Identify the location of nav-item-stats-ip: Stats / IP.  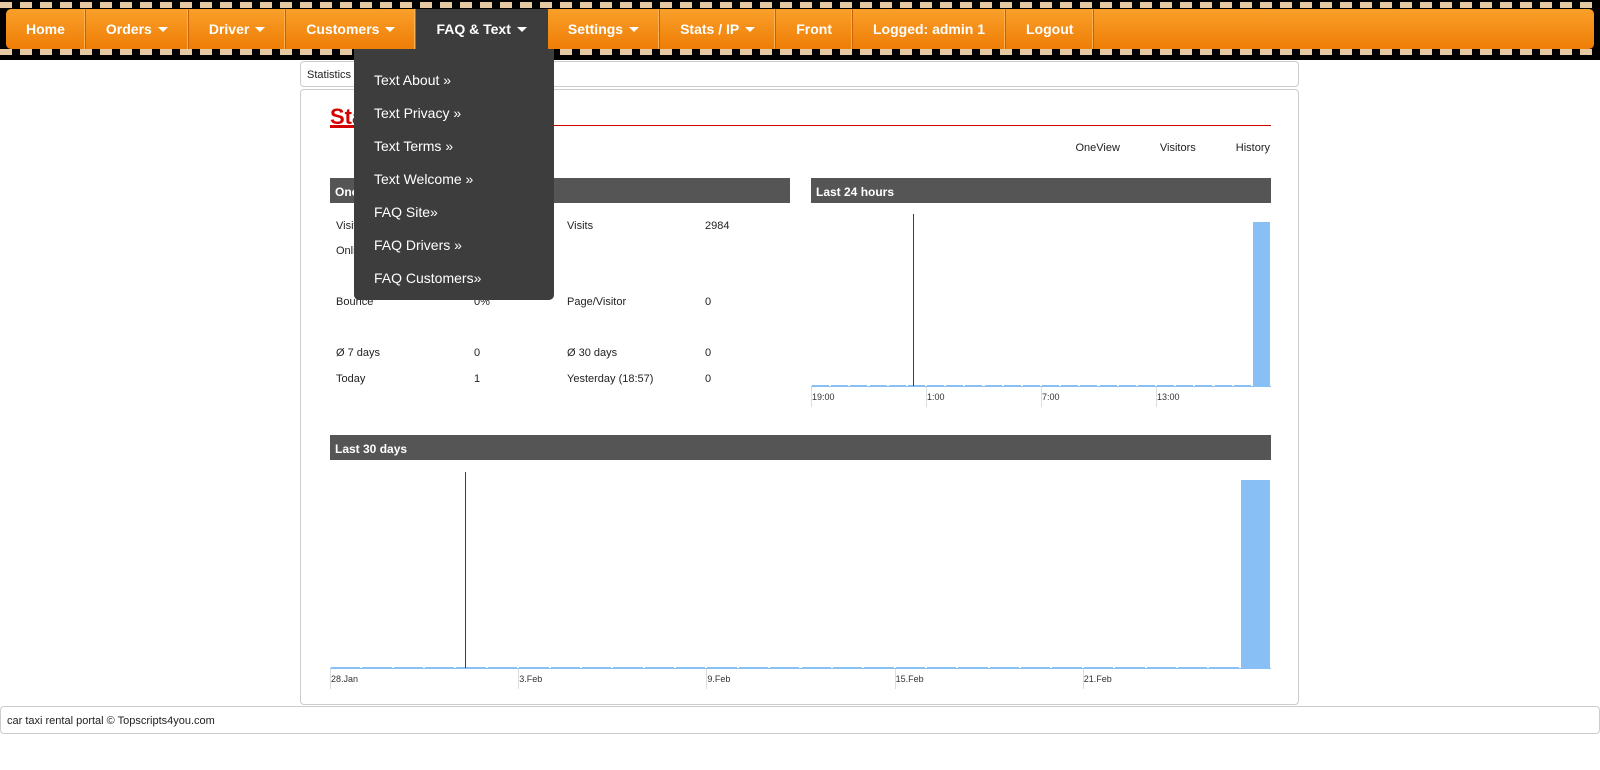
(718, 29).